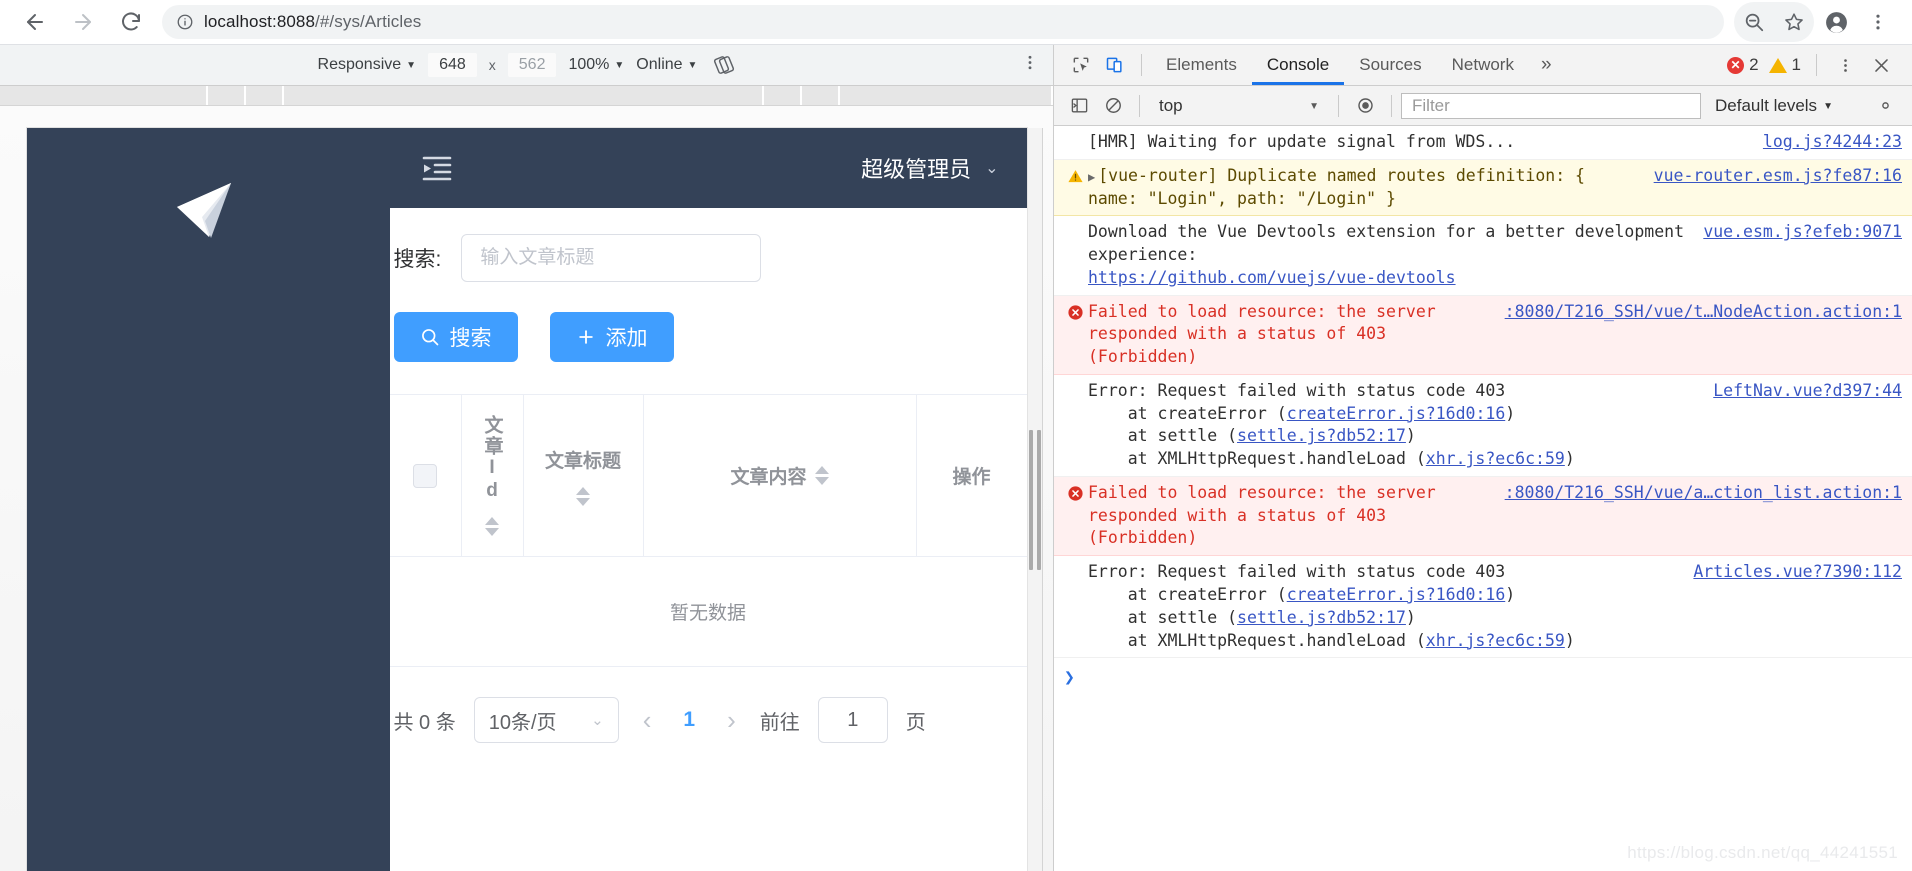 The height and width of the screenshot is (871, 1912). What do you see at coordinates (1794, 22) in the screenshot?
I see `star-icon` at bounding box center [1794, 22].